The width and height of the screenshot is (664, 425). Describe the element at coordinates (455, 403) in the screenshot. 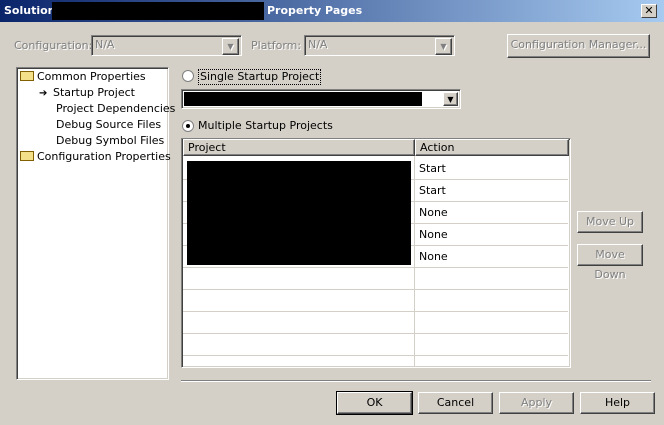

I see `cancel-button: Cancel` at that location.